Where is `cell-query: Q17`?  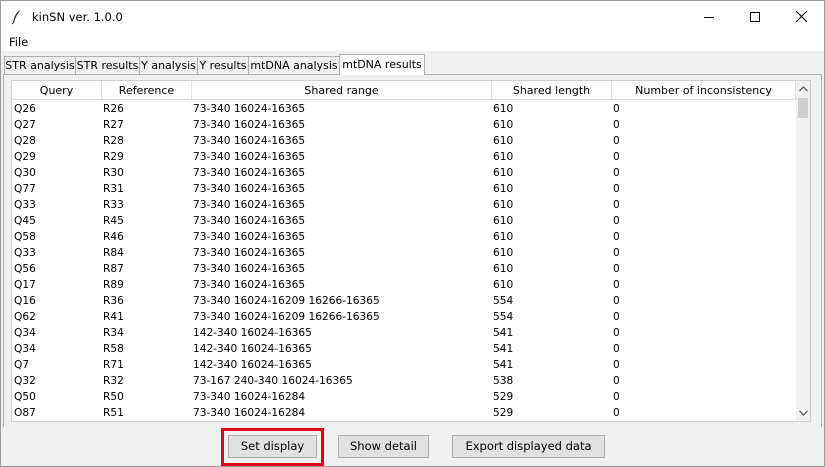
cell-query: Q17 is located at coordinates (25, 285).